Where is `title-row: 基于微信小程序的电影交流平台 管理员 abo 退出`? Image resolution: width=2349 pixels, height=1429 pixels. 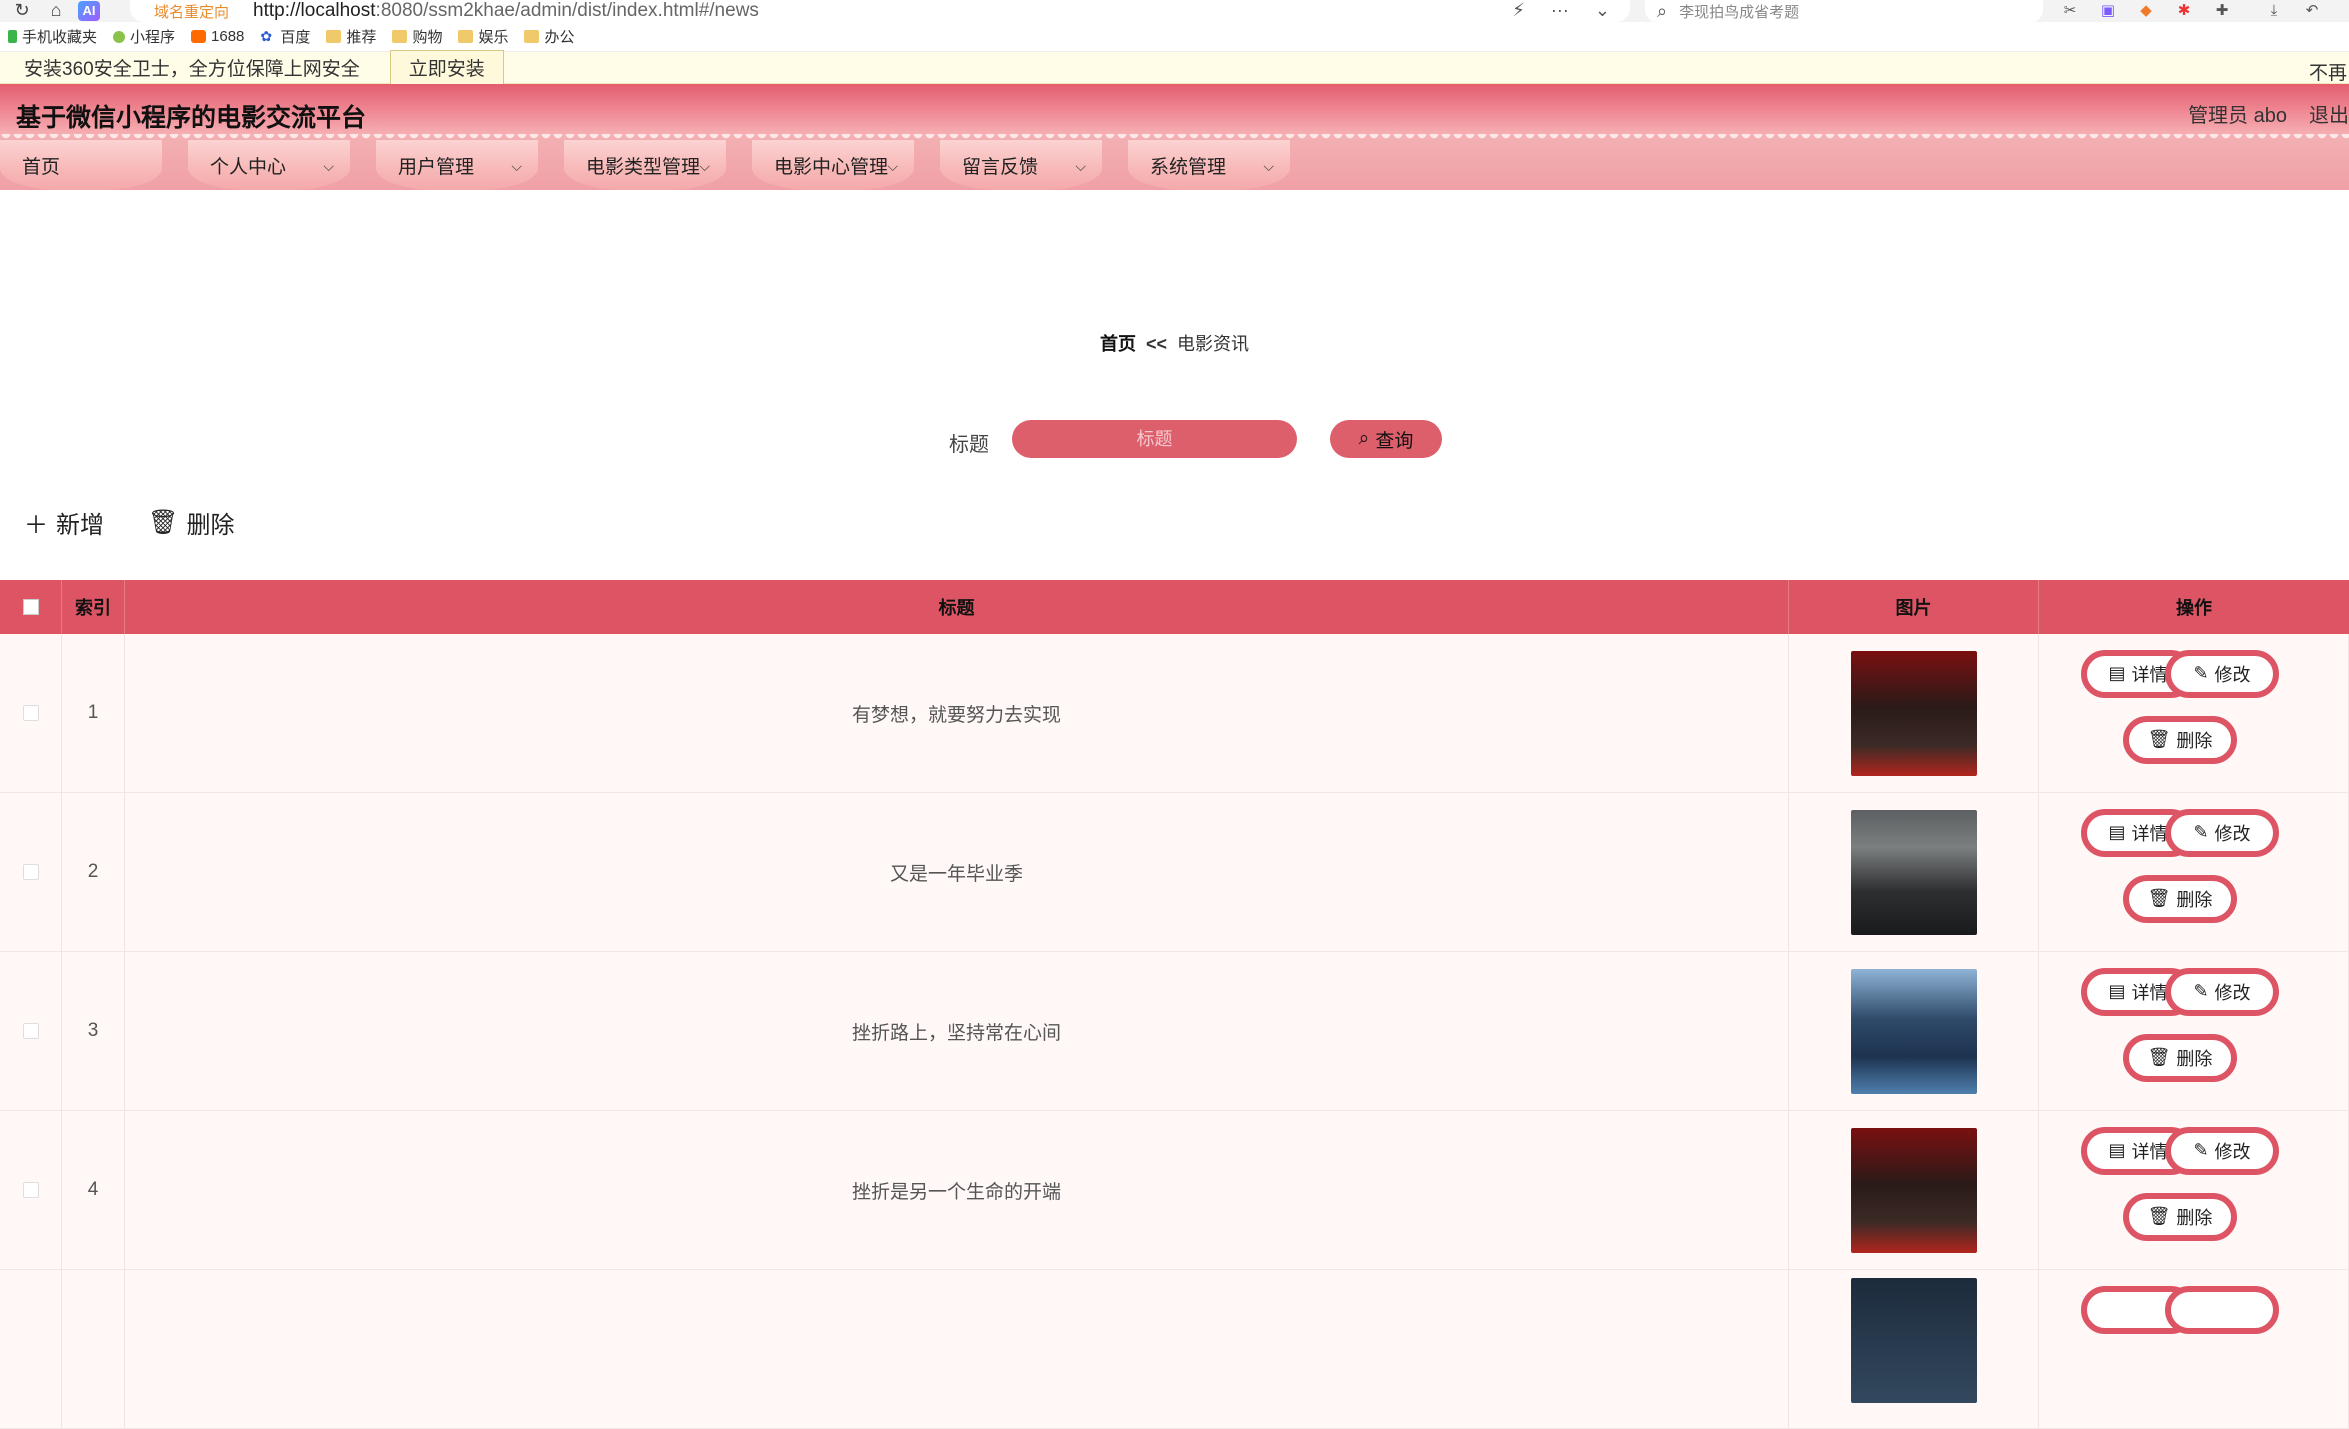
title-row: 基于微信小程序的电影交流平台 管理员 abo 退出 is located at coordinates (1174, 110).